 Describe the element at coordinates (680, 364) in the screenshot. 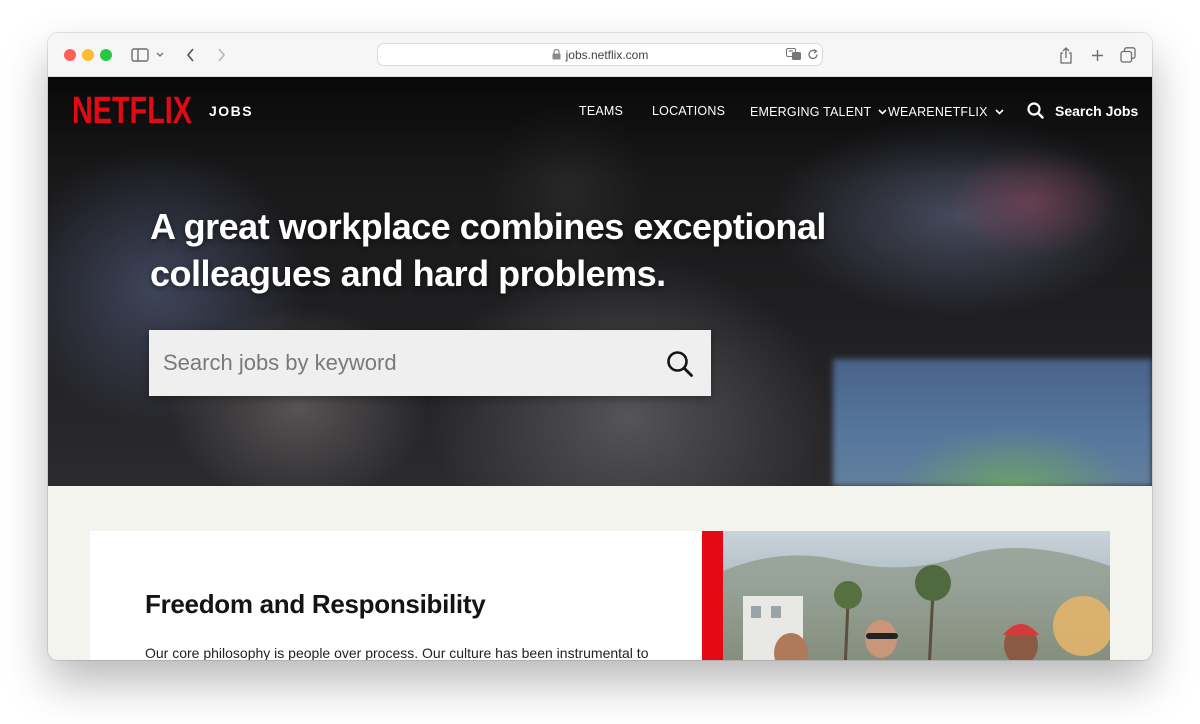

I see `search-submit-icon` at that location.